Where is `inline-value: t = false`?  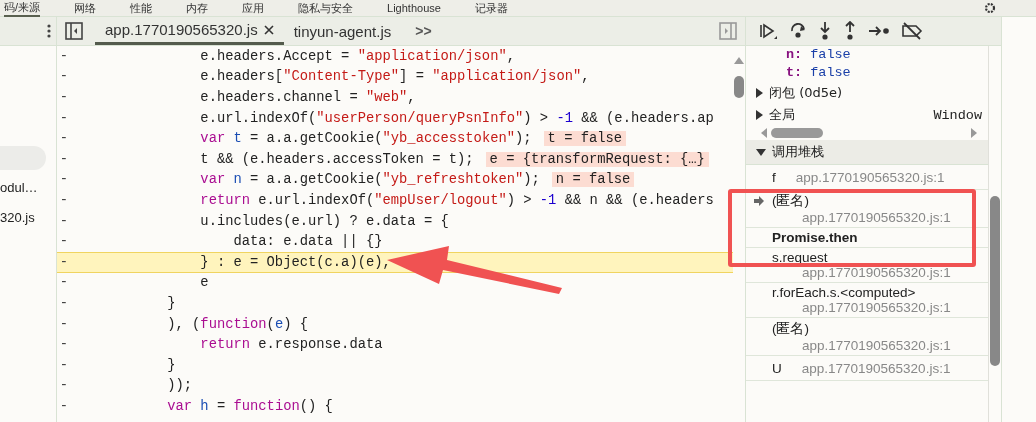 inline-value: t = false is located at coordinates (585, 139).